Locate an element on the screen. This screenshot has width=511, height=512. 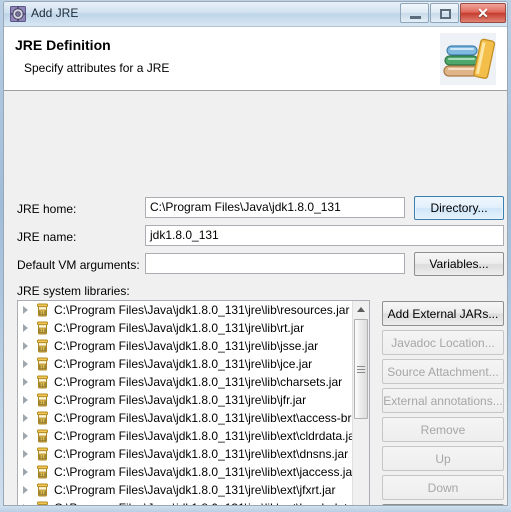
vertical-scroll-thumb is located at coordinates (361, 369).